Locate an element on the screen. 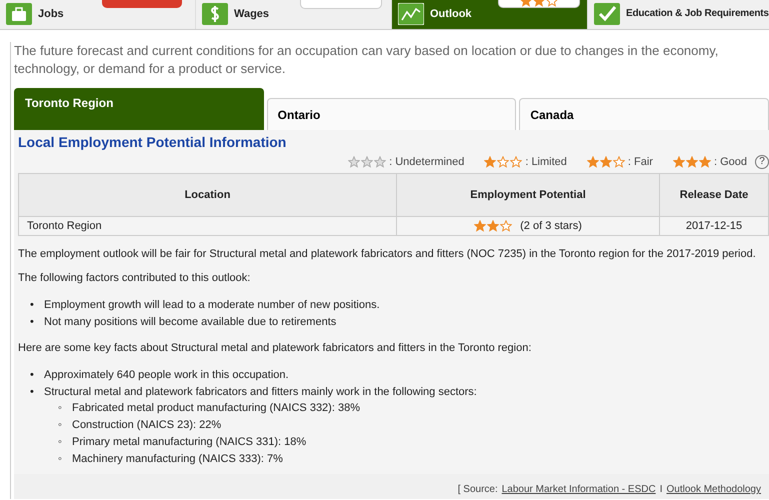  table-cell: (2 of 3 stars) is located at coordinates (528, 226).